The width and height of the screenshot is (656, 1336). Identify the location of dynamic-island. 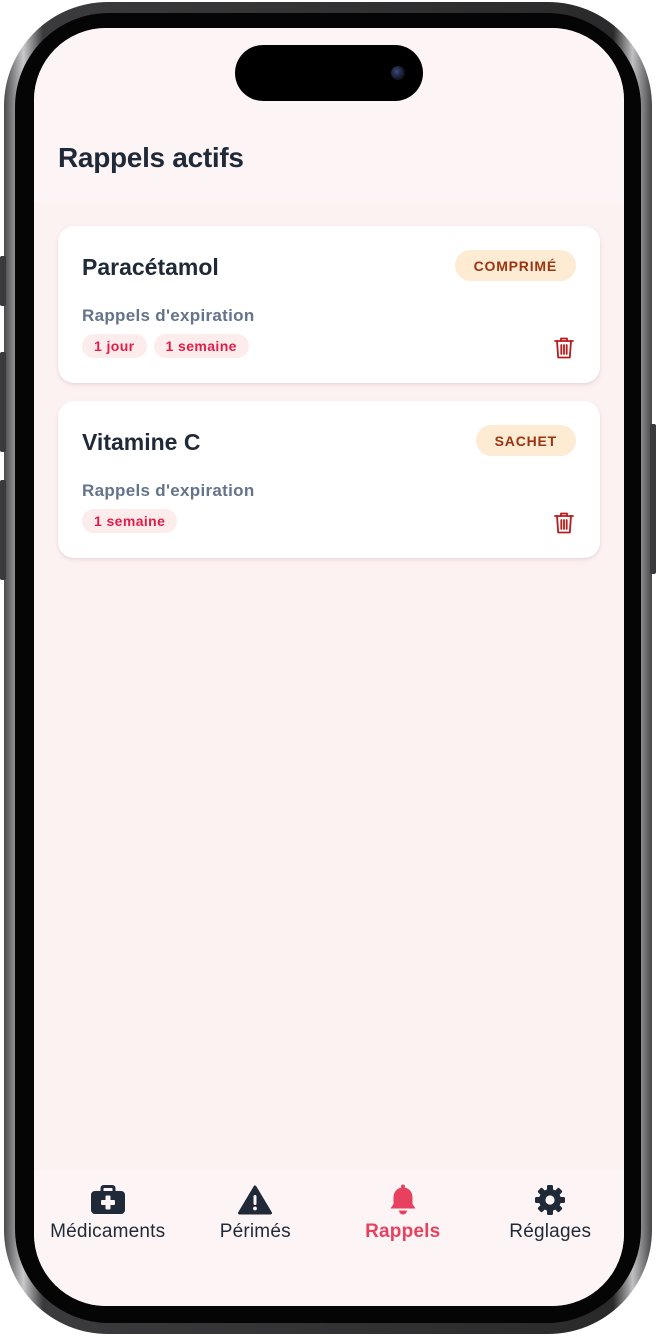
(329, 73).